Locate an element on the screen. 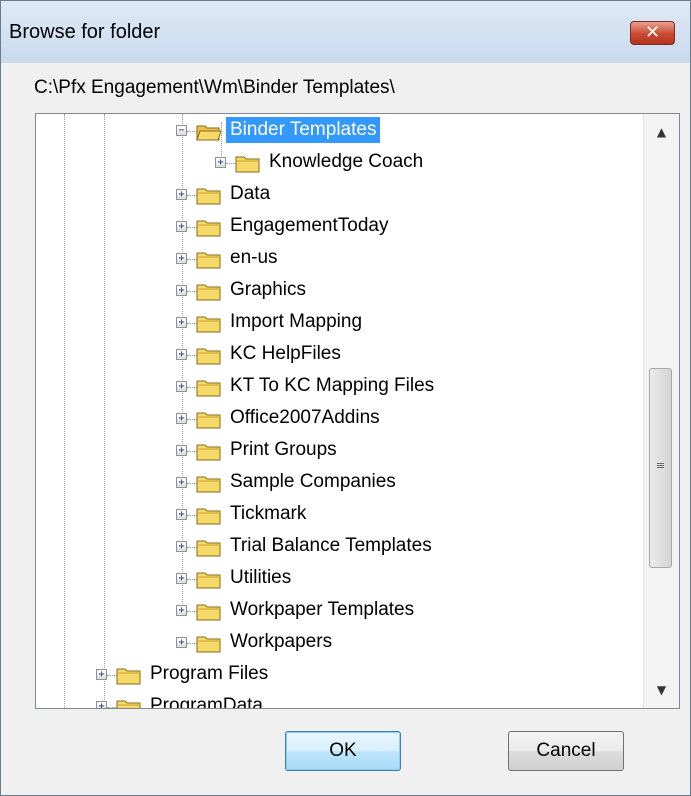  tree-item-label: Workpaper Templates is located at coordinates (322, 610).